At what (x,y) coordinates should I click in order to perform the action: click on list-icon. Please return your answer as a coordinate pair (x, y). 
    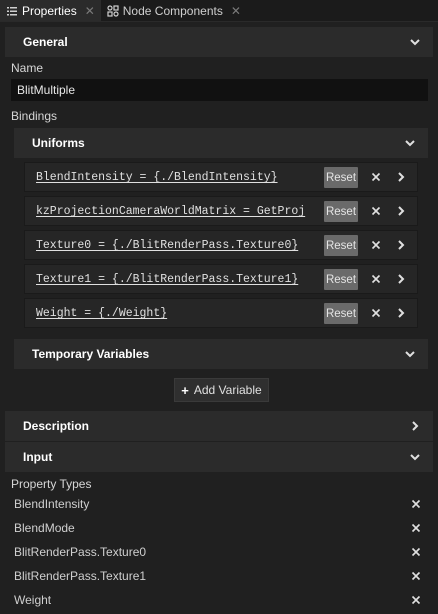
    Looking at the image, I should click on (12, 11).